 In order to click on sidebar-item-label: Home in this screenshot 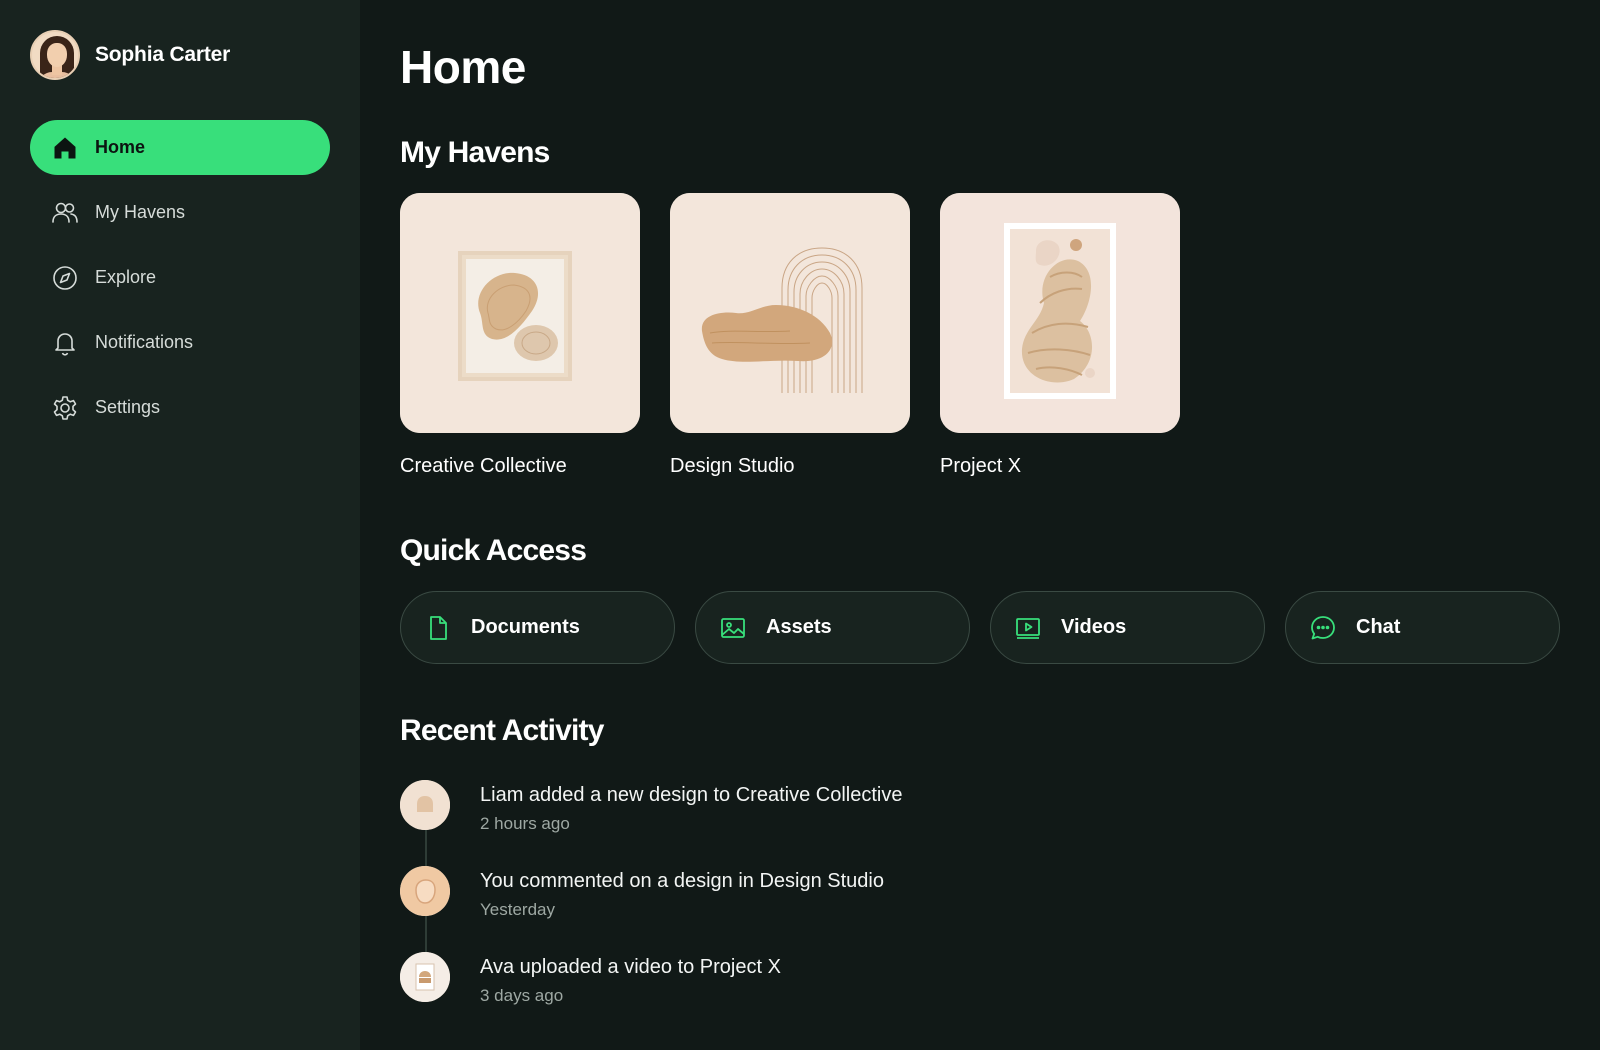, I will do `click(120, 147)`.